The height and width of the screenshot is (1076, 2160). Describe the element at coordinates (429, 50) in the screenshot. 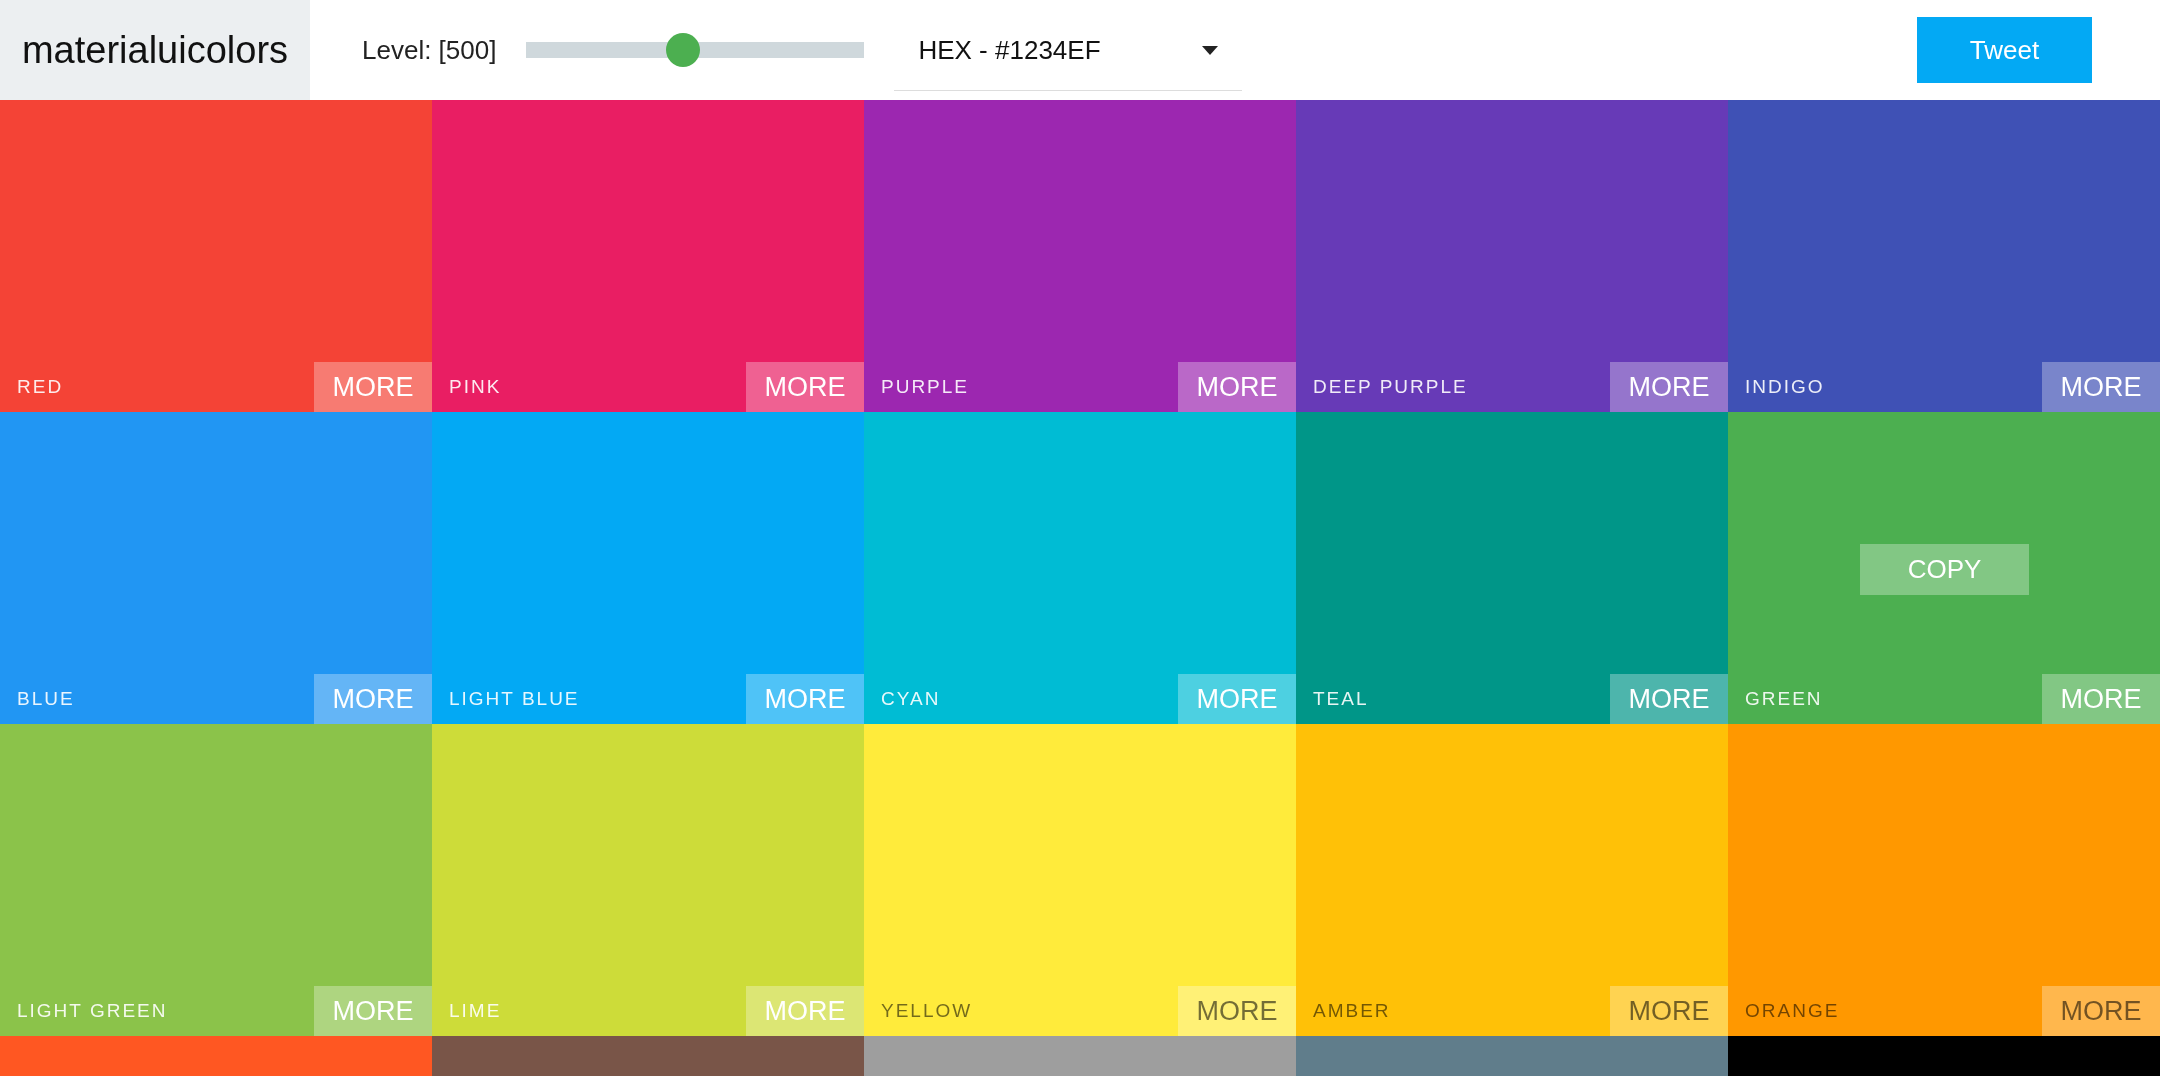

I see `level-label: Level: [500]` at that location.